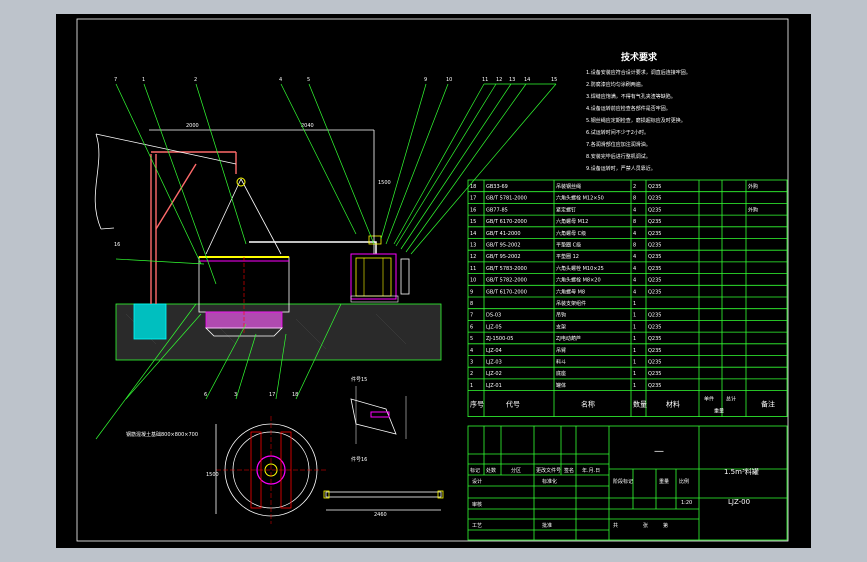  Describe the element at coordinates (473, 199) in the screenshot. I see `bom-cell: 17` at that location.